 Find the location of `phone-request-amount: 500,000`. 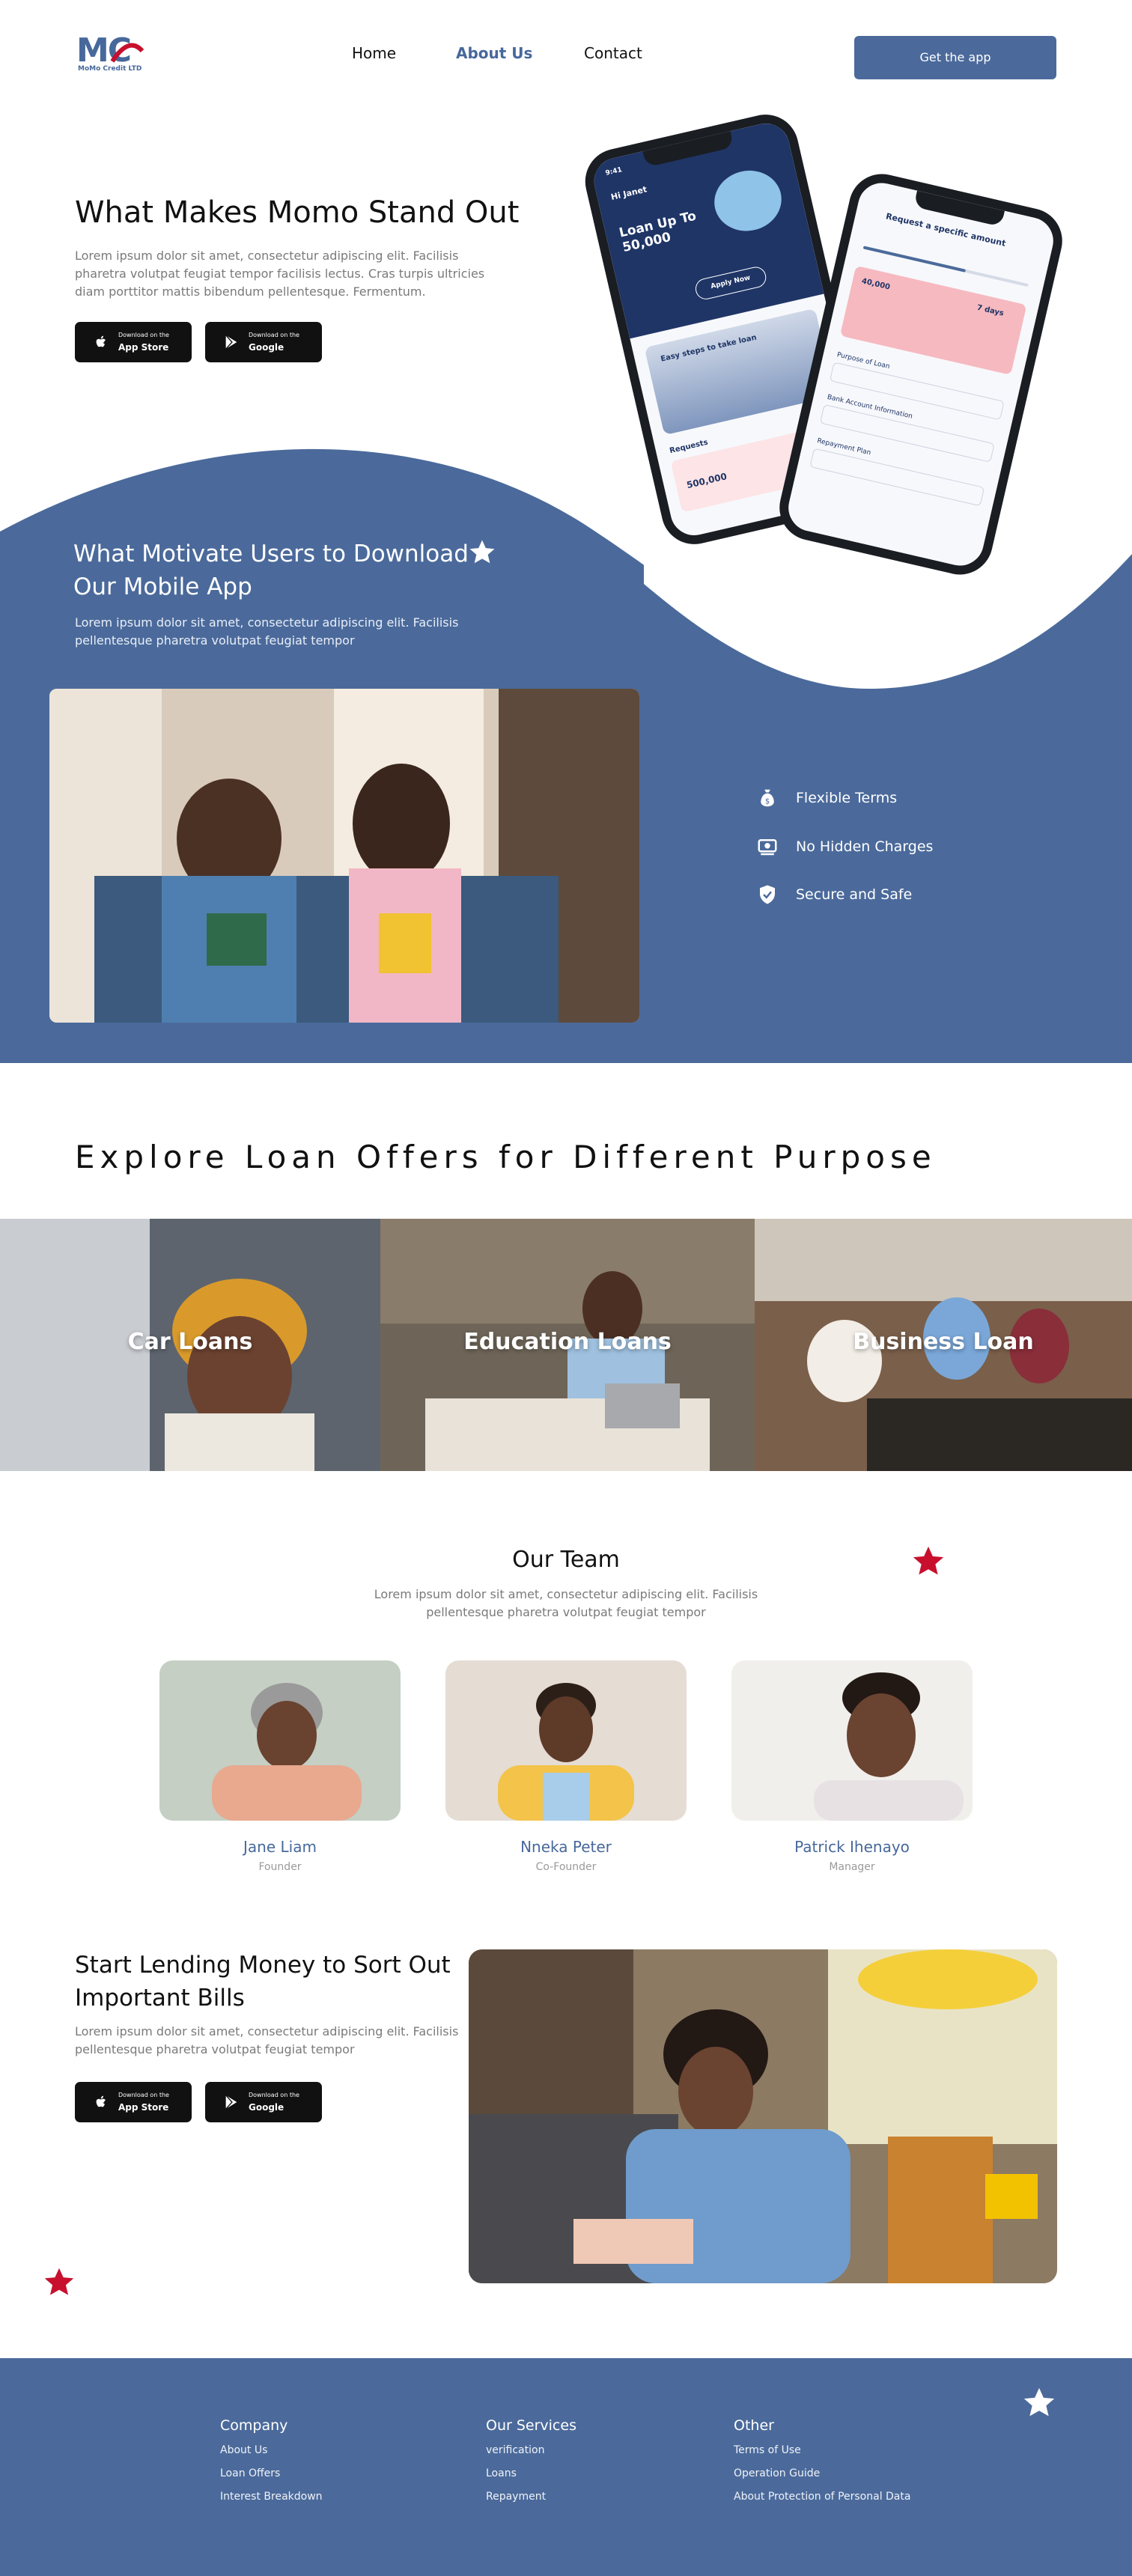

phone-request-amount: 500,000 is located at coordinates (706, 481).